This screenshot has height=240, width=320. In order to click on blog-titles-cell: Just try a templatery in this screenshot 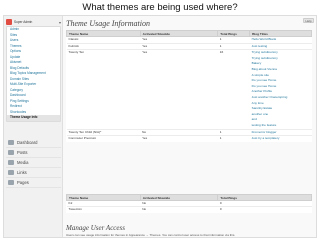, I will do `click(280, 138)`.